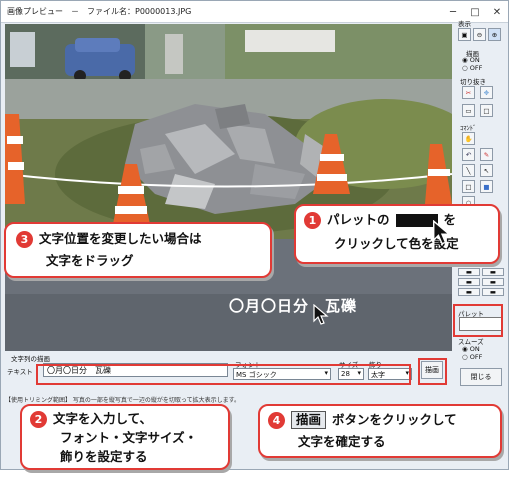 This screenshot has height=486, width=509. Describe the element at coordinates (486, 170) in the screenshot. I see `arrow-icon: ↖` at that location.